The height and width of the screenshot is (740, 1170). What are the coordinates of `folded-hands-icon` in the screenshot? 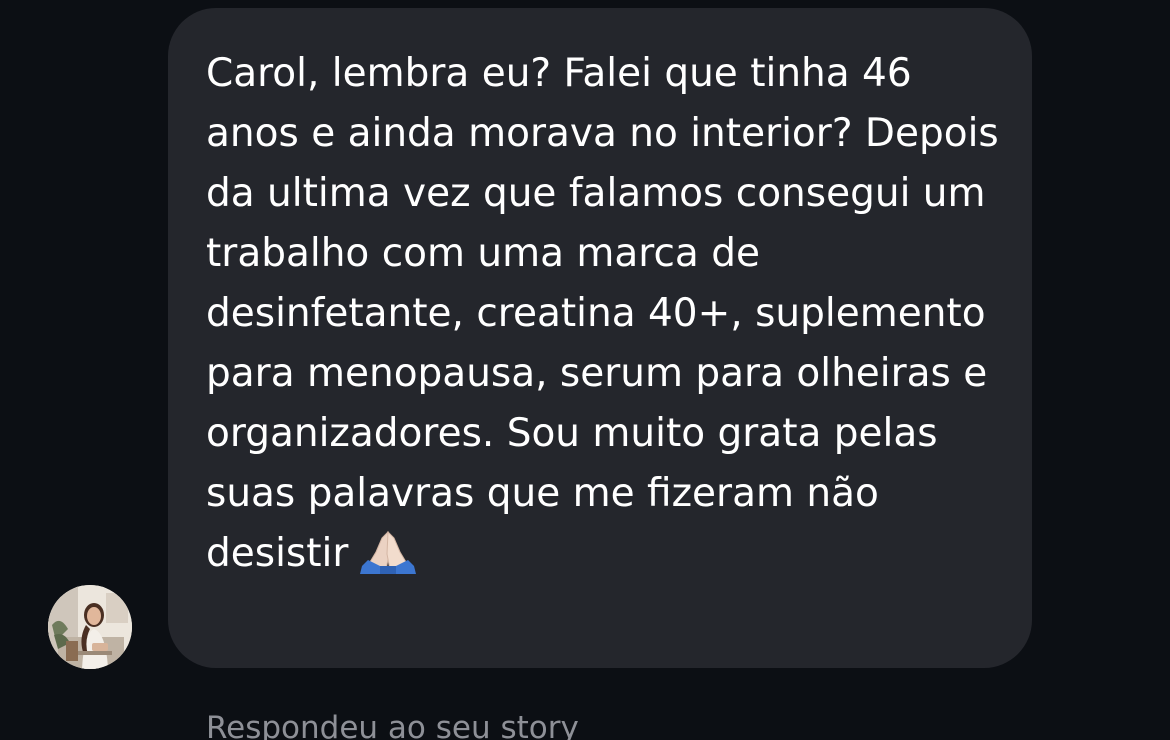 It's located at (388, 552).